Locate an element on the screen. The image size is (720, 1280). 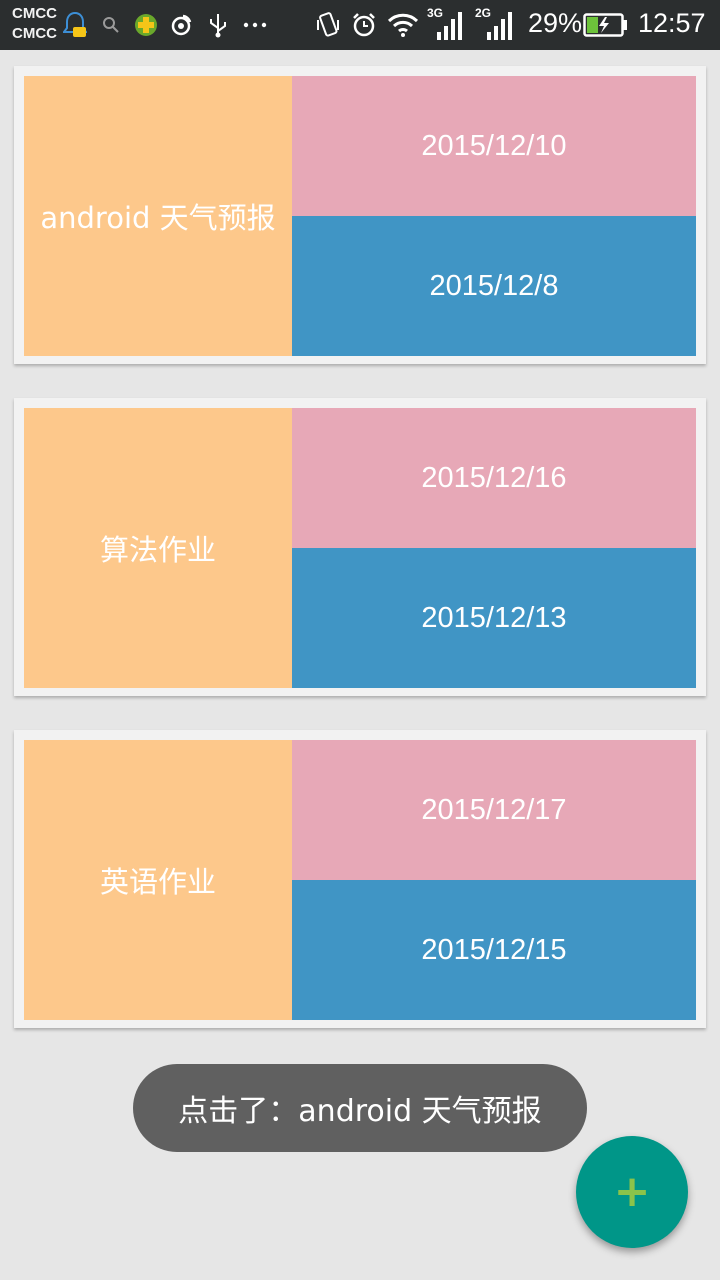
battery-percent: 29% is located at coordinates (555, 23).